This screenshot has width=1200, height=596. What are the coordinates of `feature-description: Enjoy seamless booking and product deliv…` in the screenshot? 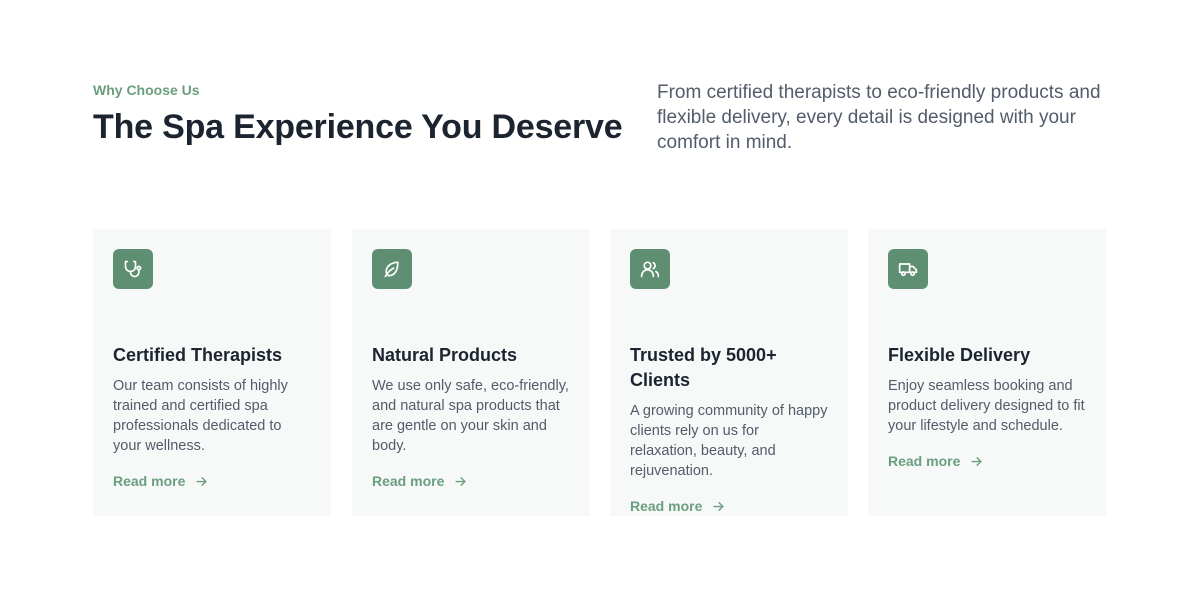 It's located at (986, 406).